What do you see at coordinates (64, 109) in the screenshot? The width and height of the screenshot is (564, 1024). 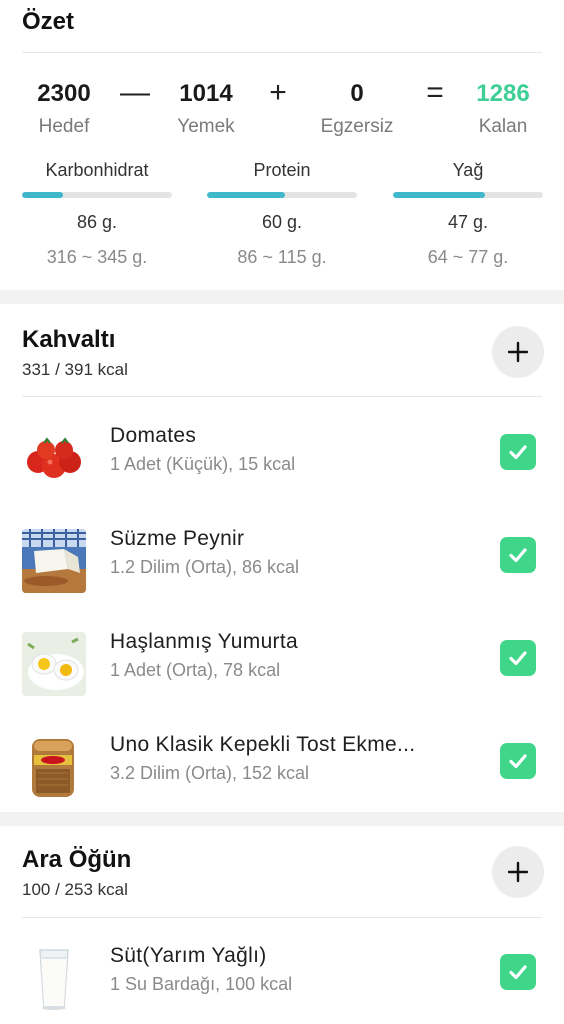 I see `target-block: 2300 Hedef` at bounding box center [64, 109].